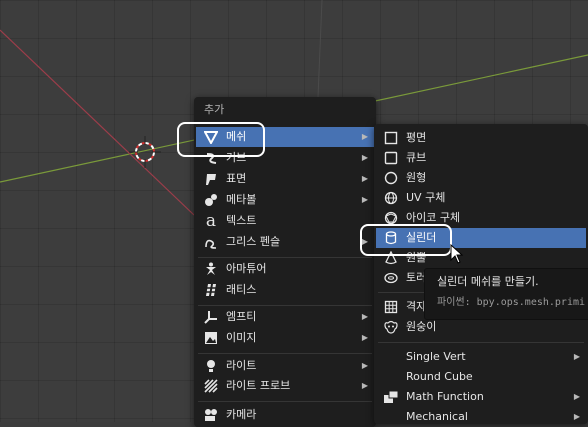 Image resolution: width=588 pixels, height=427 pixels. Describe the element at coordinates (241, 414) in the screenshot. I see `menu-item-label: 카메라` at that location.